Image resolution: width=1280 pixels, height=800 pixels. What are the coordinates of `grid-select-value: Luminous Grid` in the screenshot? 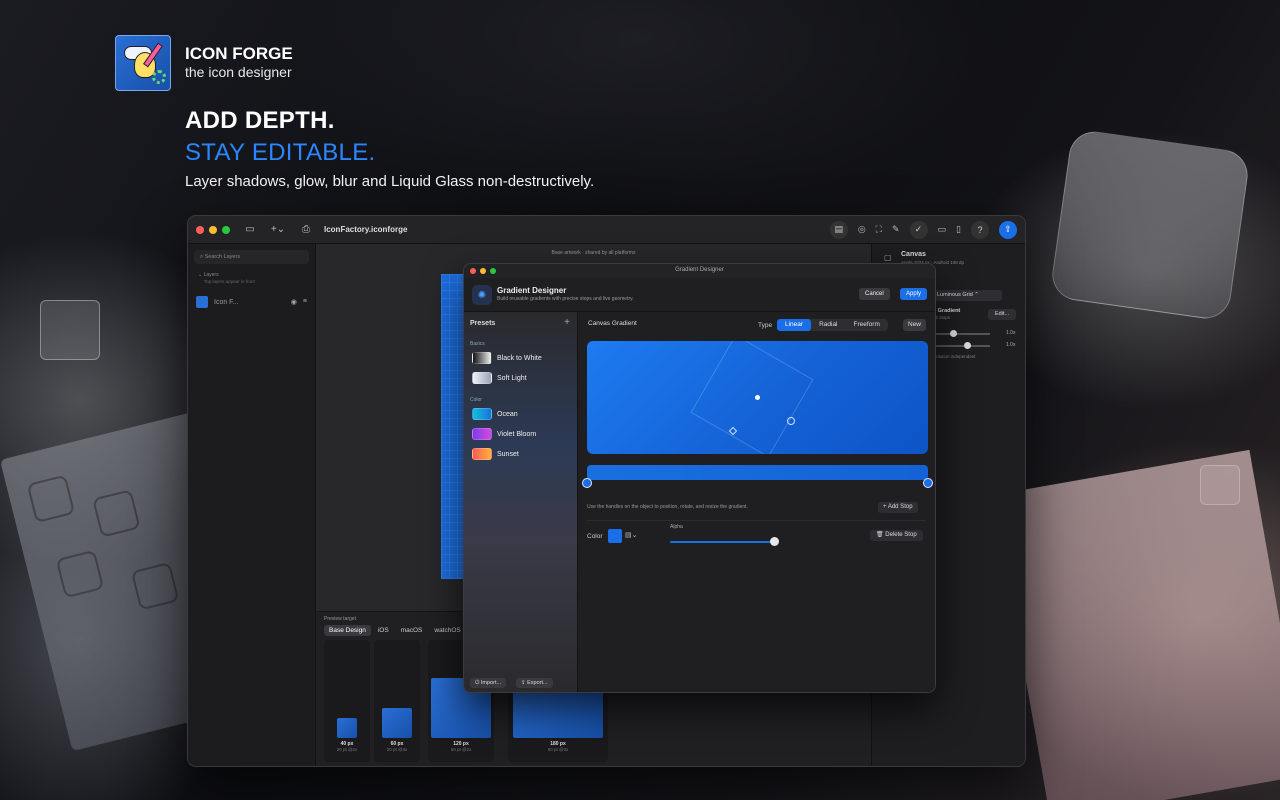 It's located at (955, 295).